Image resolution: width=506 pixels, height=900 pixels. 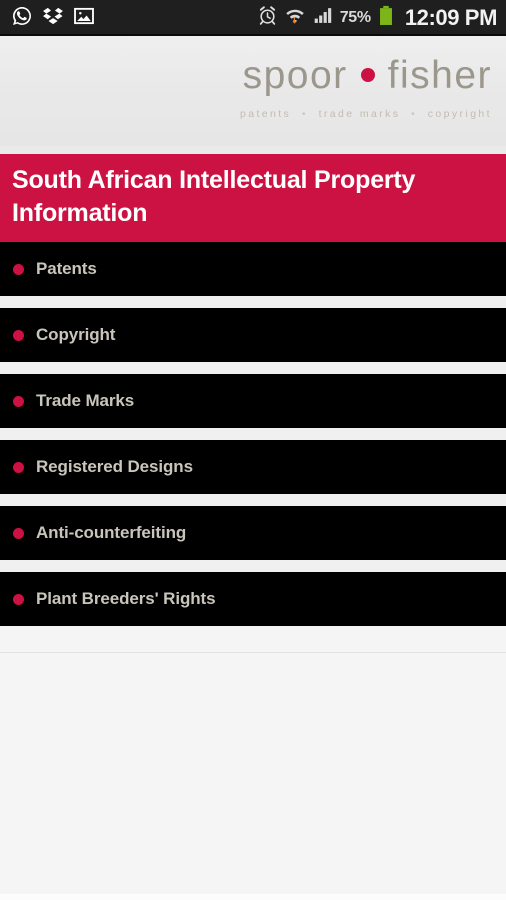 What do you see at coordinates (295, 75) in the screenshot?
I see `brand-logo-word-one: spoor` at bounding box center [295, 75].